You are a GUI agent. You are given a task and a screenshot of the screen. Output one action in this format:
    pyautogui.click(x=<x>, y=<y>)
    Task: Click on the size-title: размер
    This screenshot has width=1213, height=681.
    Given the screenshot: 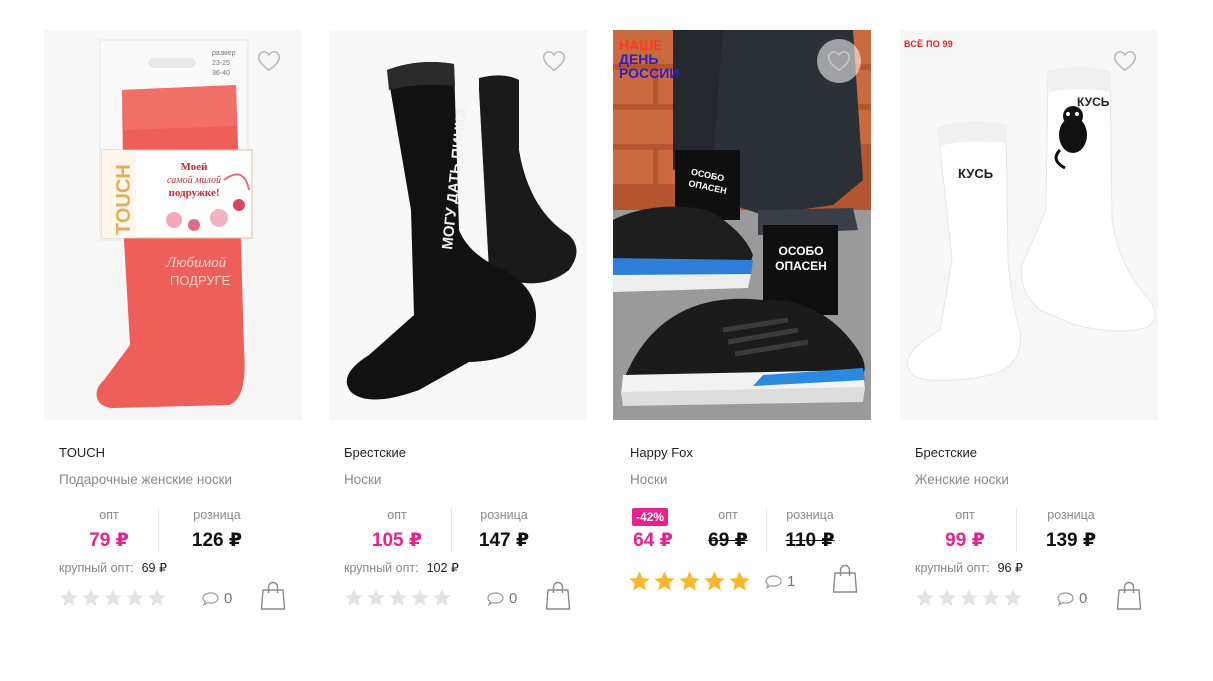 What is the action you would take?
    pyautogui.click(x=224, y=53)
    